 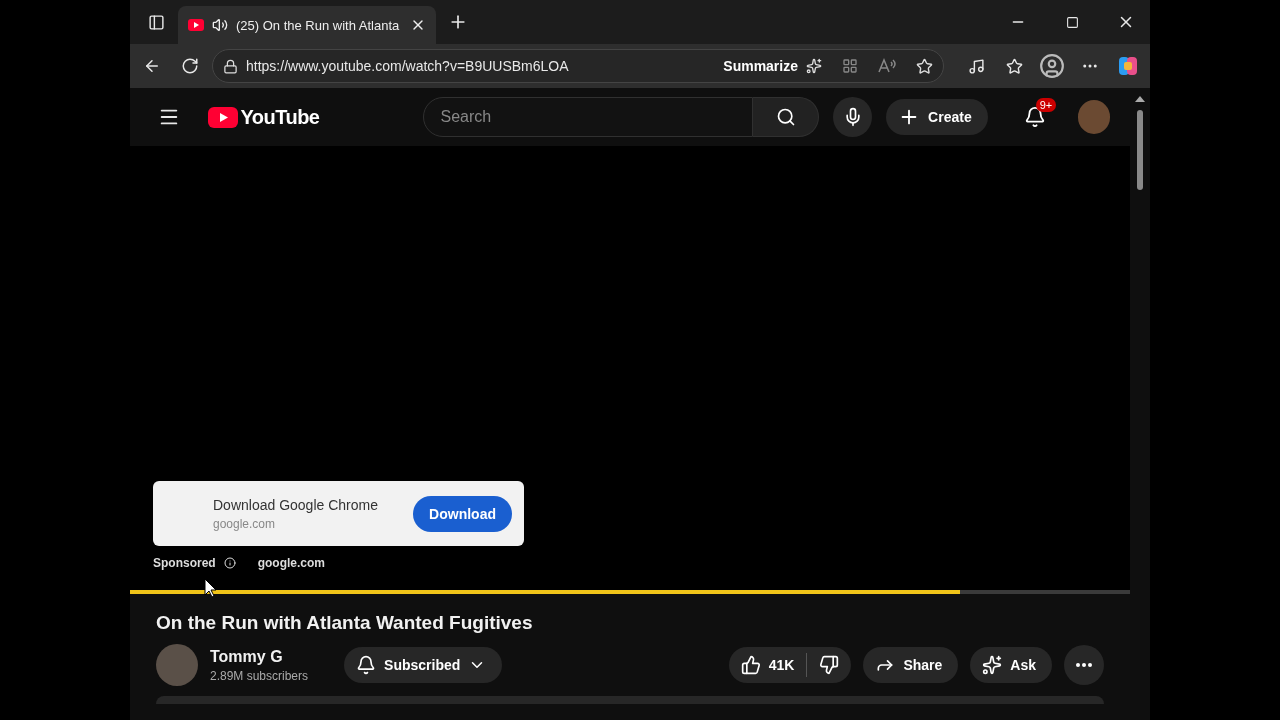 What do you see at coordinates (318, 25) in the screenshot?
I see `tab-title: (25) On the Run with Atlanta` at bounding box center [318, 25].